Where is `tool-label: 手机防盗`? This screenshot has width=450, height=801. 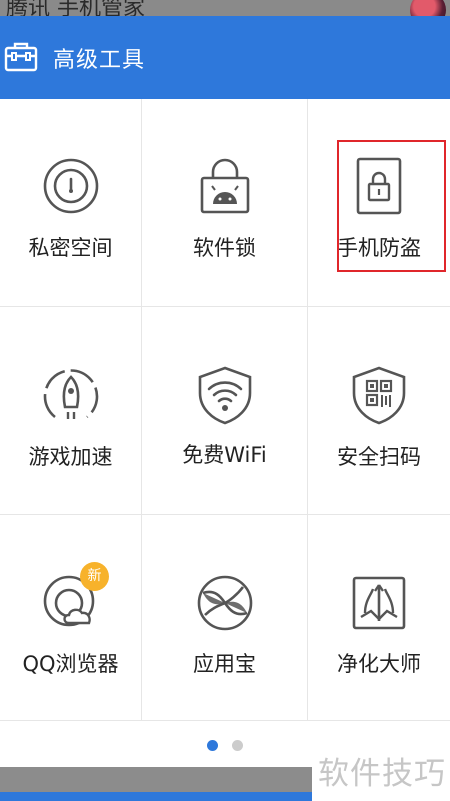
tool-label: 手机防盗 is located at coordinates (379, 248).